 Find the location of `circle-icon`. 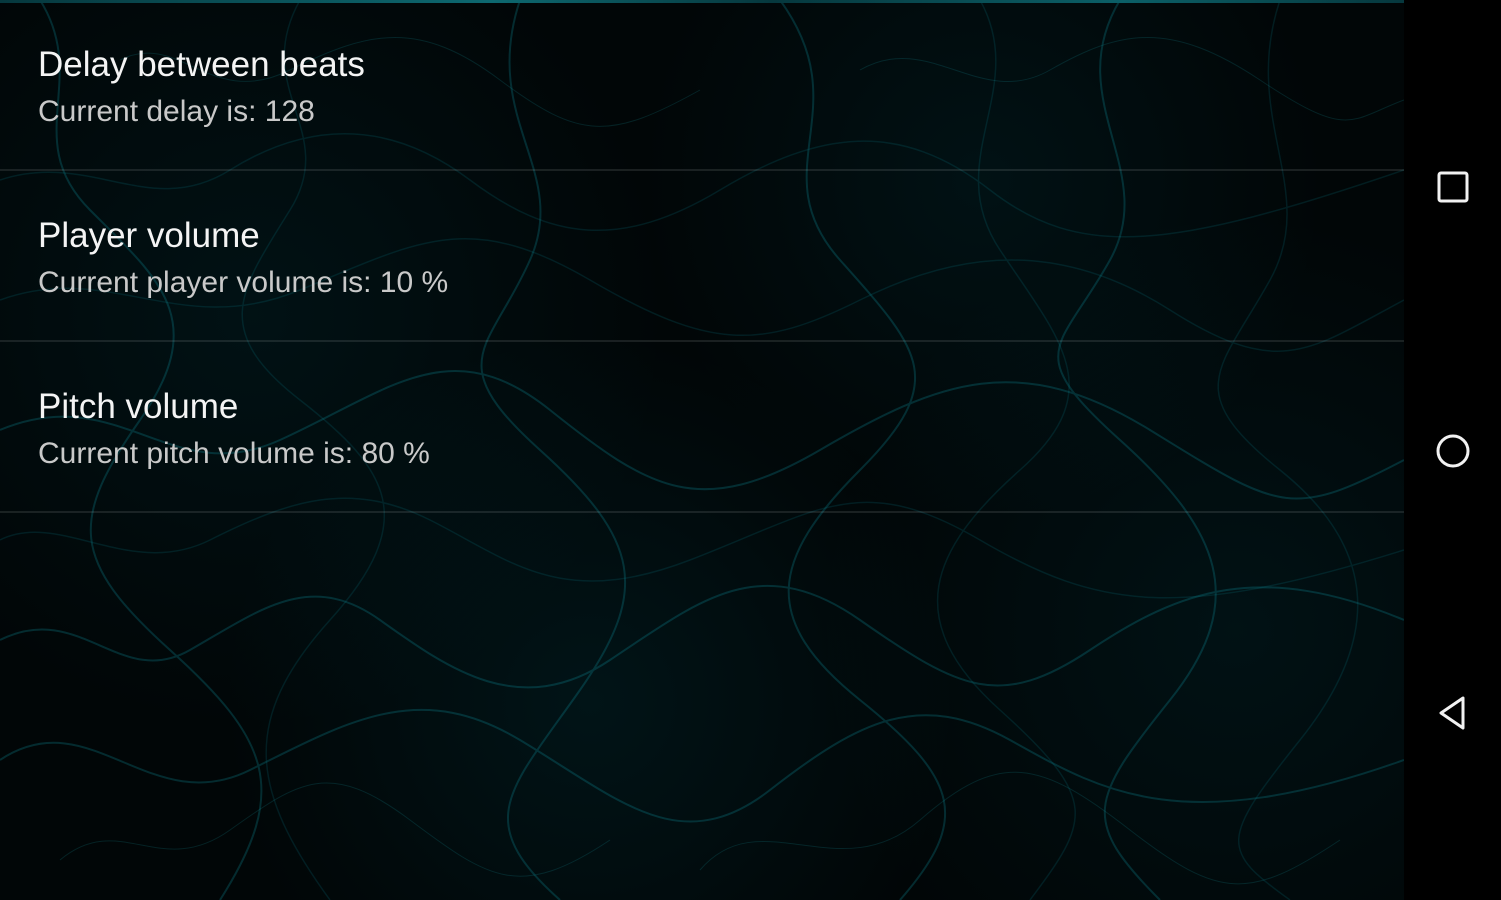

circle-icon is located at coordinates (1453, 451).